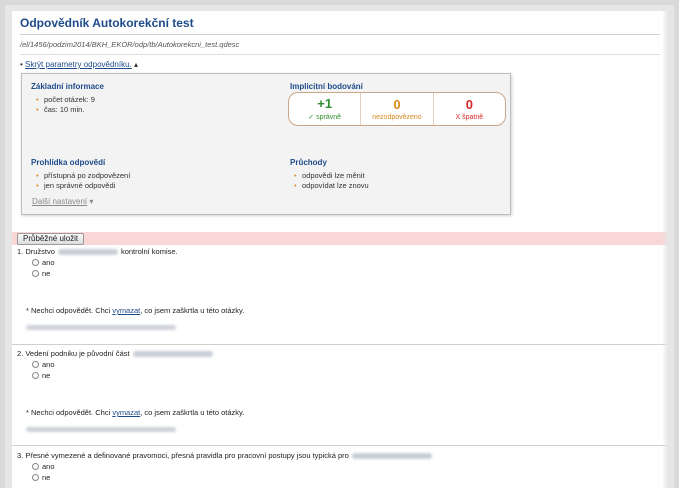  Describe the element at coordinates (397, 104) in the screenshot. I see `score-unanswered-value: 0` at that location.